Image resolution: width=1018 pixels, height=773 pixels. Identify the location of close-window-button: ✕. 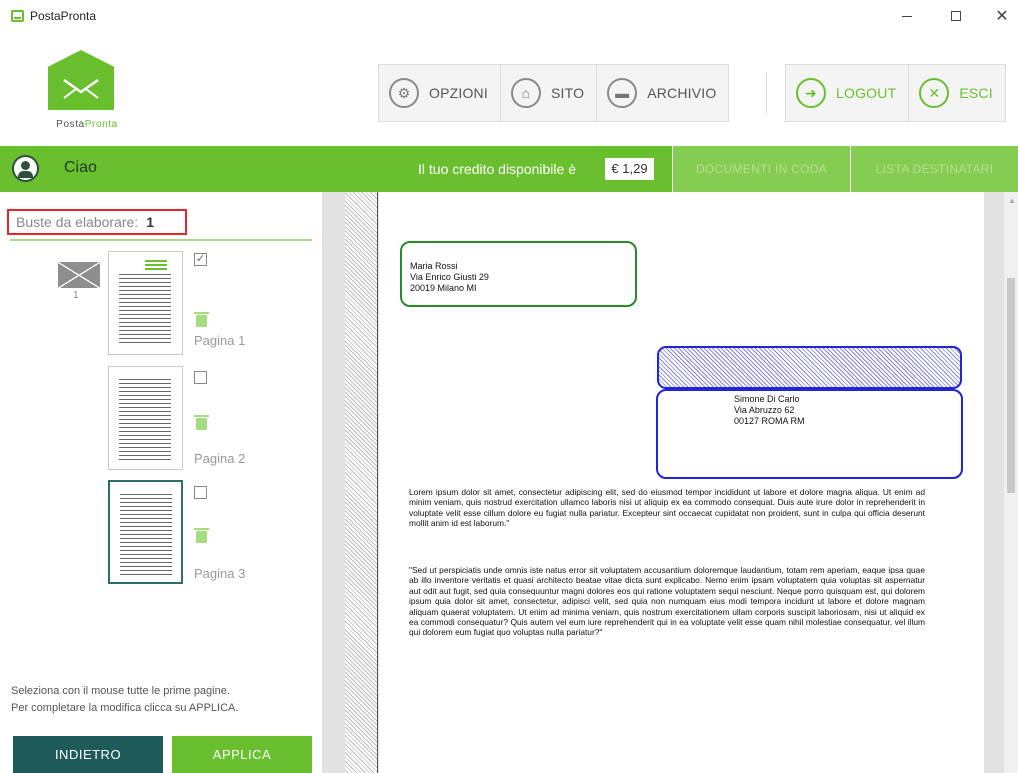
(1002, 16).